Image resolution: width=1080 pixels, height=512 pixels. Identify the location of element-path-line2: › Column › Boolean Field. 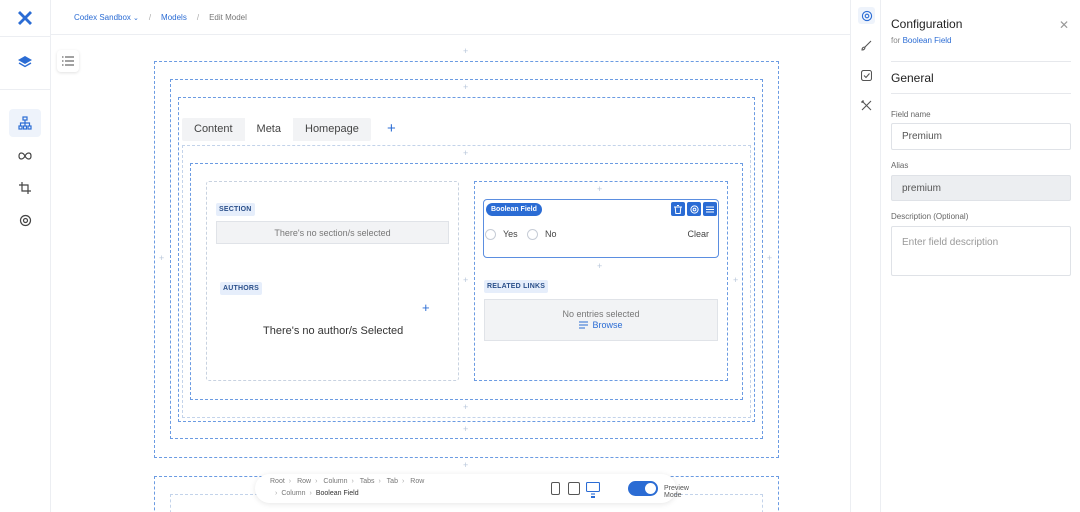
(317, 493).